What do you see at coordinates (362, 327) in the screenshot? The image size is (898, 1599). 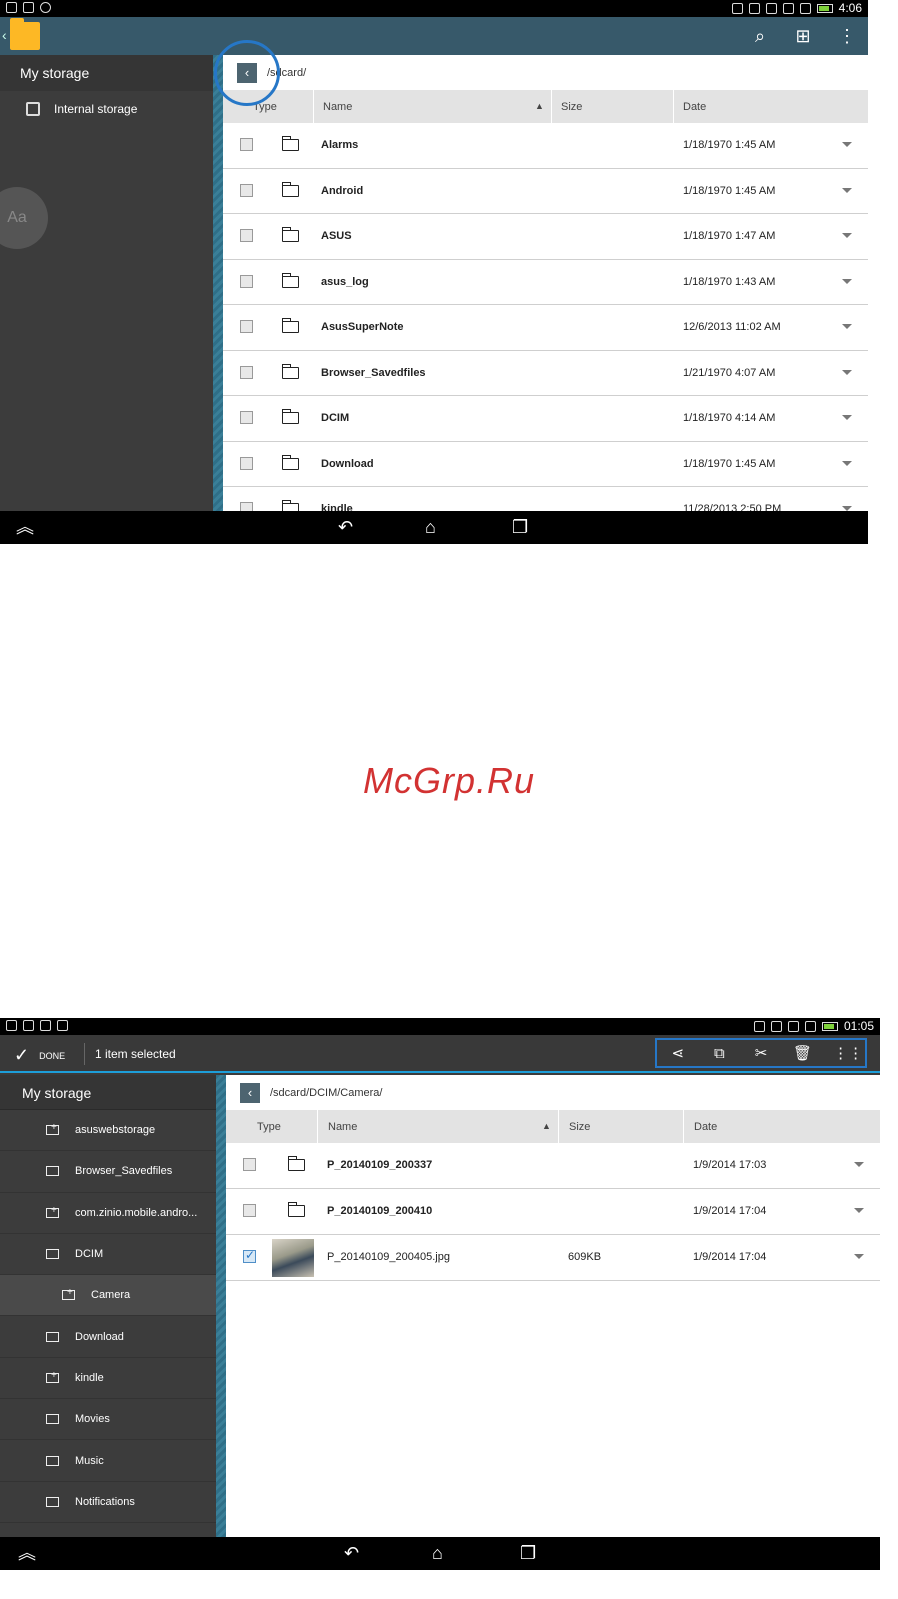 I see `file-name: AsusSuperNote` at bounding box center [362, 327].